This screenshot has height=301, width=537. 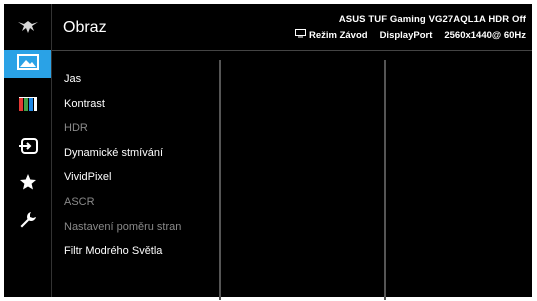 I want to click on sidebar-item-input, so click(x=27, y=148).